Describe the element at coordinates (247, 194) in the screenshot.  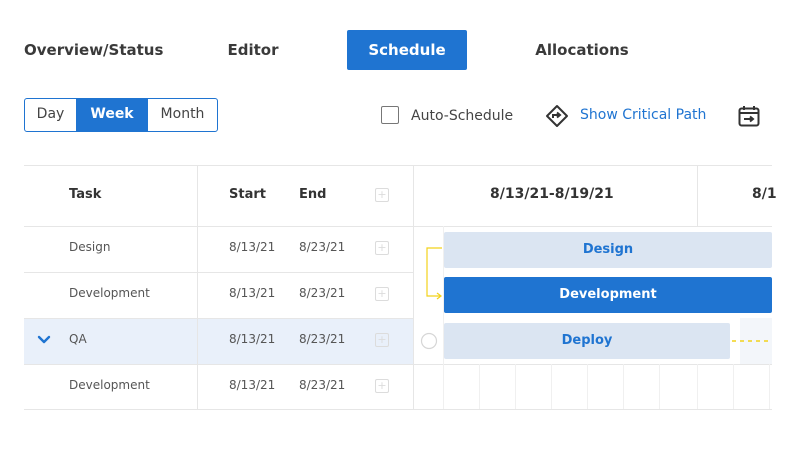
I see `header-start: Start` at that location.